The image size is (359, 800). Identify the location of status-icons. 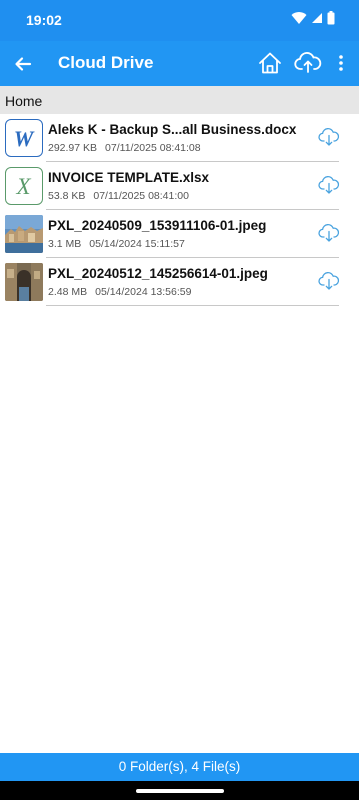
(313, 18).